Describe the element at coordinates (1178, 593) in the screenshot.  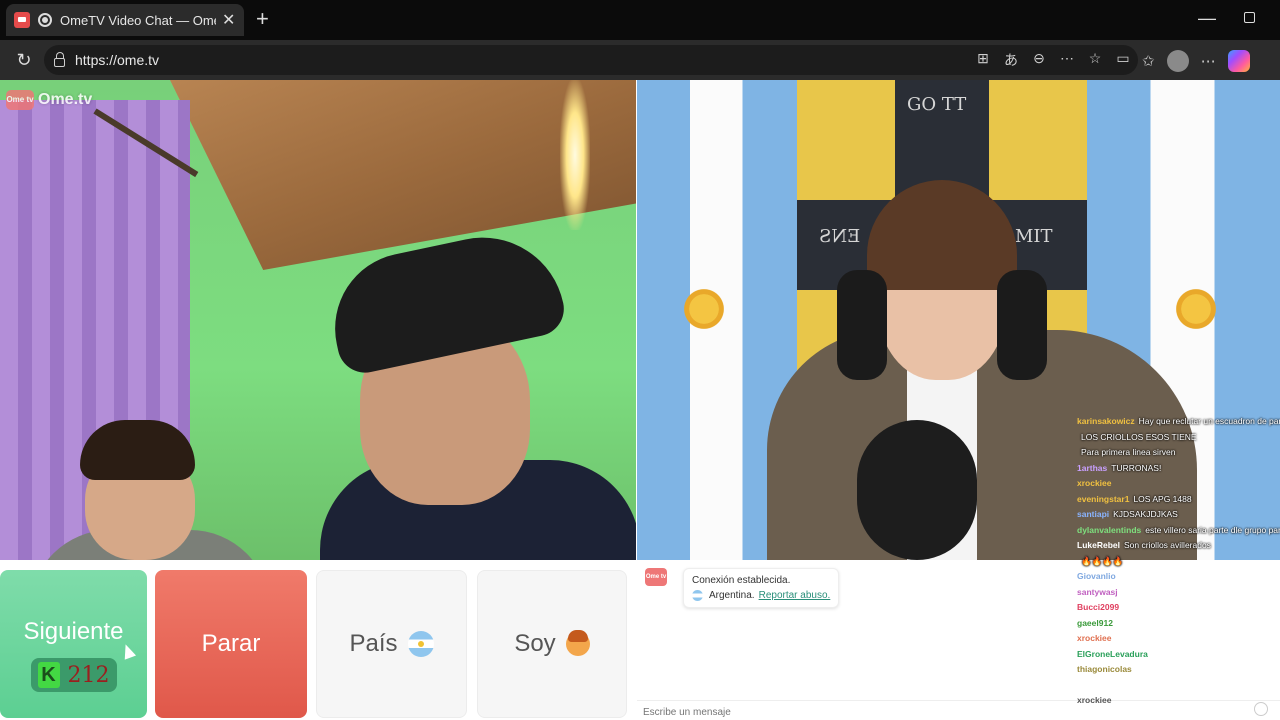
I see `stream-chat-row: santywasj` at that location.